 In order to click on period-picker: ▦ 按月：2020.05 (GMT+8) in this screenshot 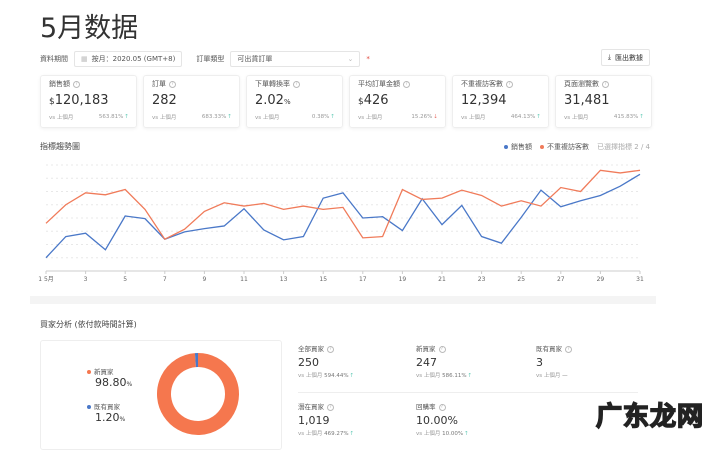, I will do `click(128, 59)`.